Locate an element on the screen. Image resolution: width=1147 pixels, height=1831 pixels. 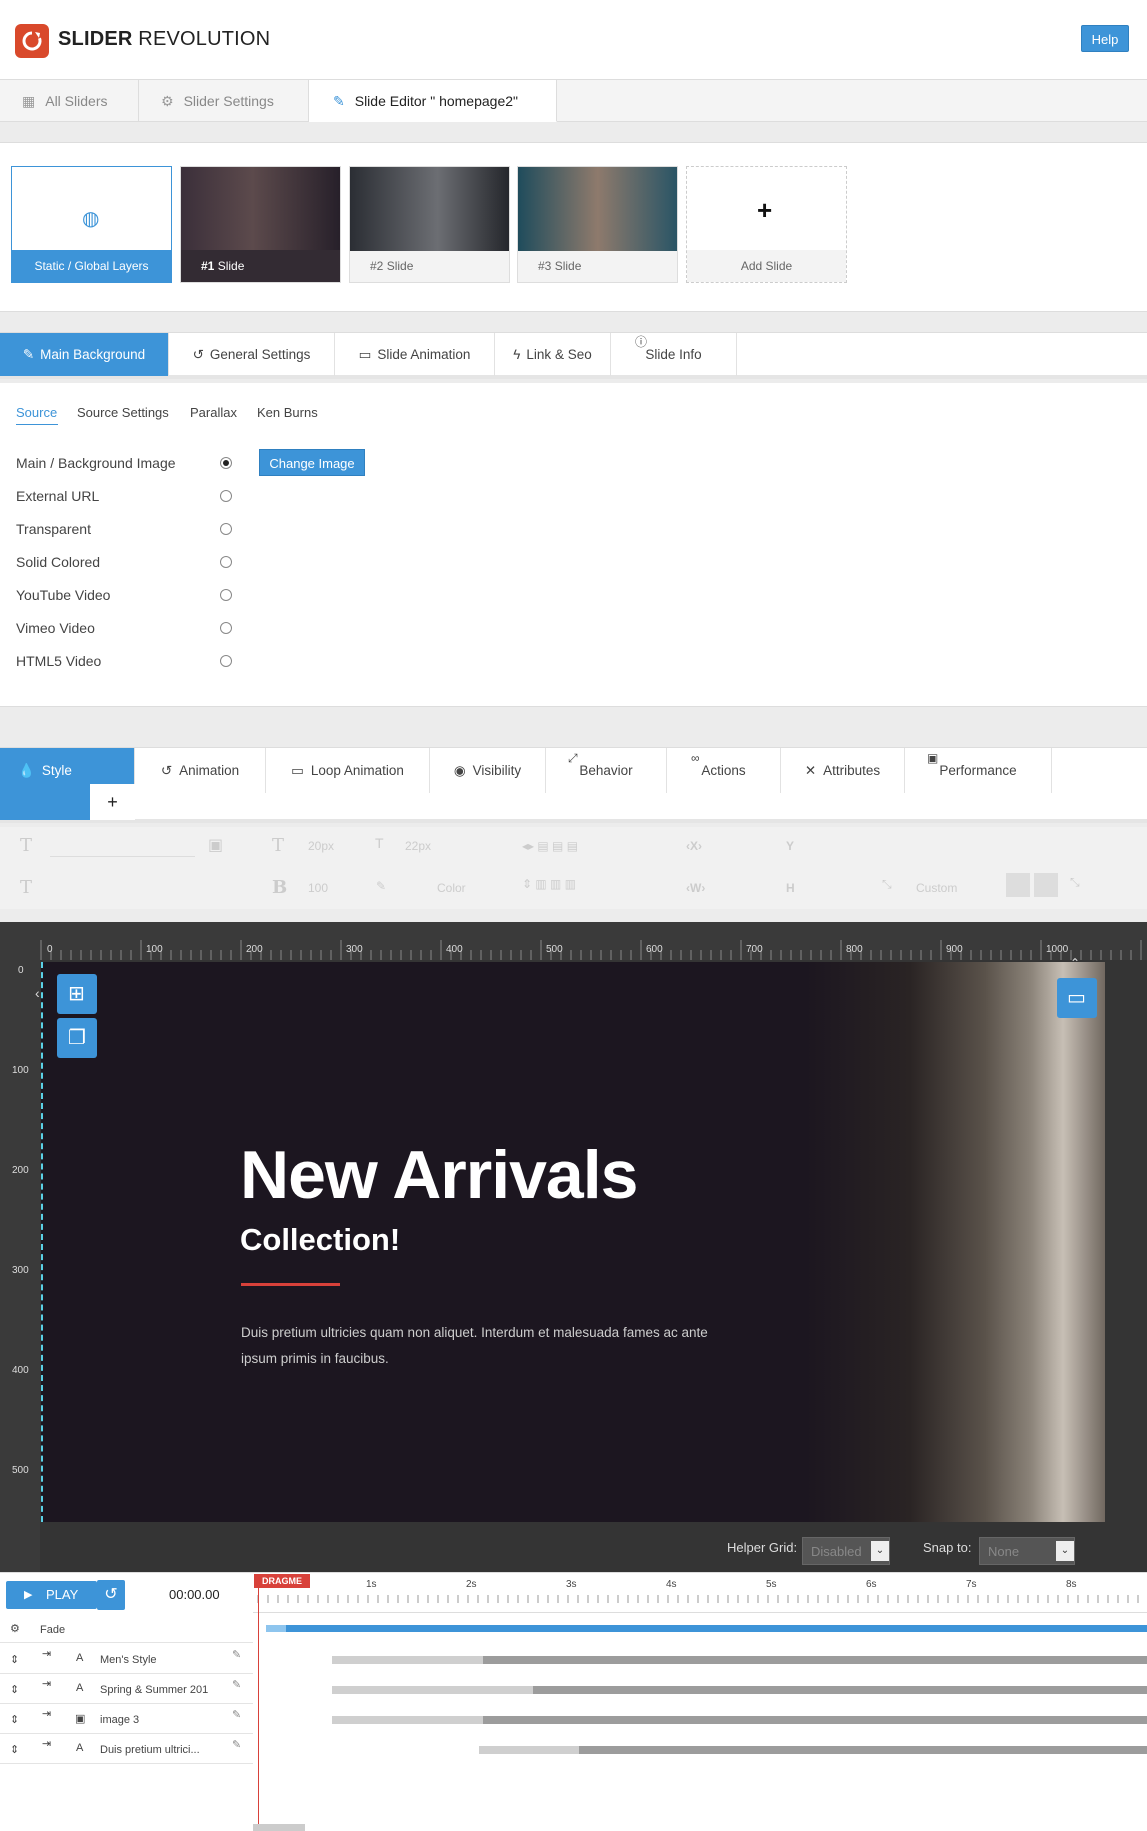
color-input: Color is located at coordinates (451, 888).